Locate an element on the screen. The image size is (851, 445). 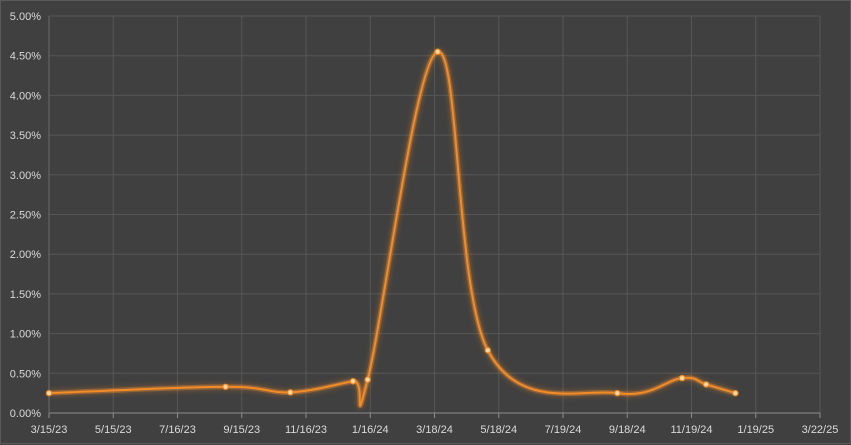
y-tick-label: 0.00% is located at coordinates (25, 414).